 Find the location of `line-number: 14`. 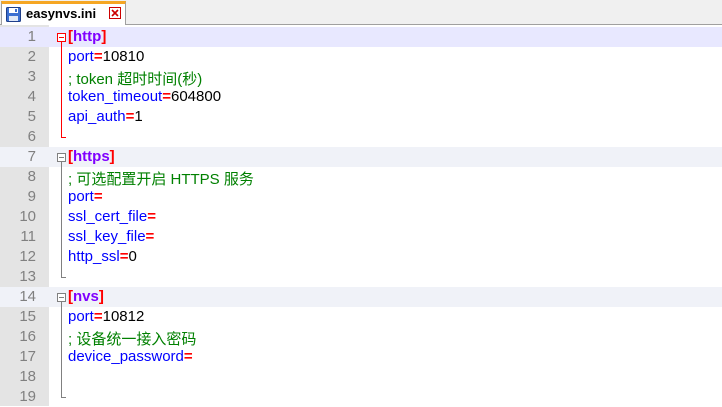

line-number: 14 is located at coordinates (27, 296).